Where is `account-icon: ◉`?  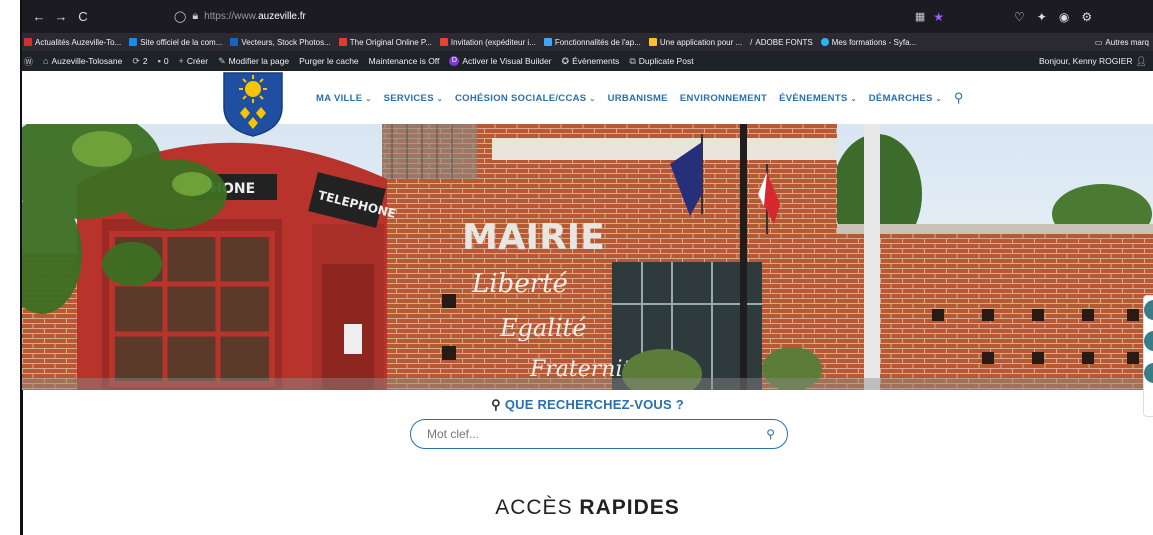 account-icon: ◉ is located at coordinates (1064, 17).